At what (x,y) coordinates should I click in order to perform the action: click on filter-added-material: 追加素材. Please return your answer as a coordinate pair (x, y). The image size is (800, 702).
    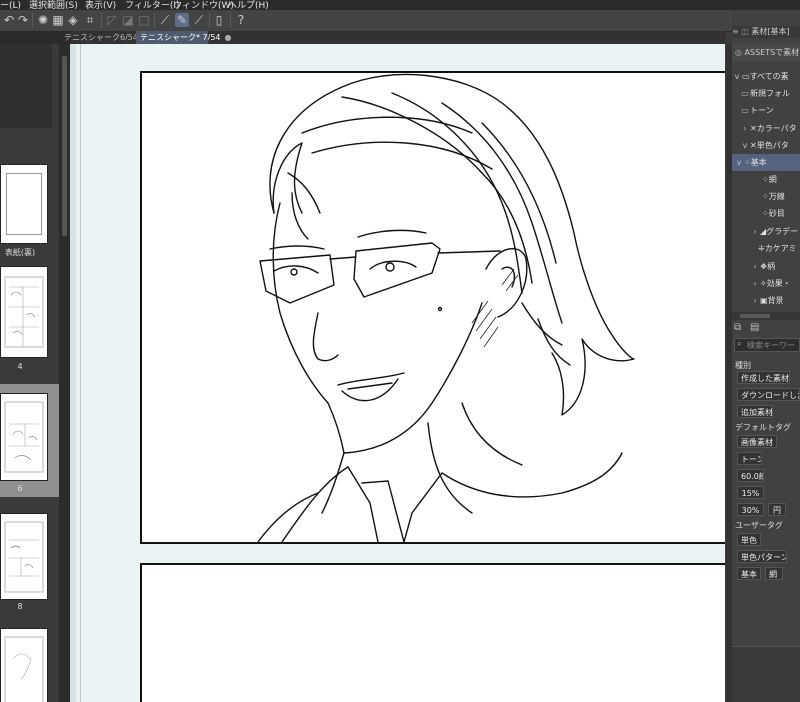
    Looking at the image, I should click on (755, 411).